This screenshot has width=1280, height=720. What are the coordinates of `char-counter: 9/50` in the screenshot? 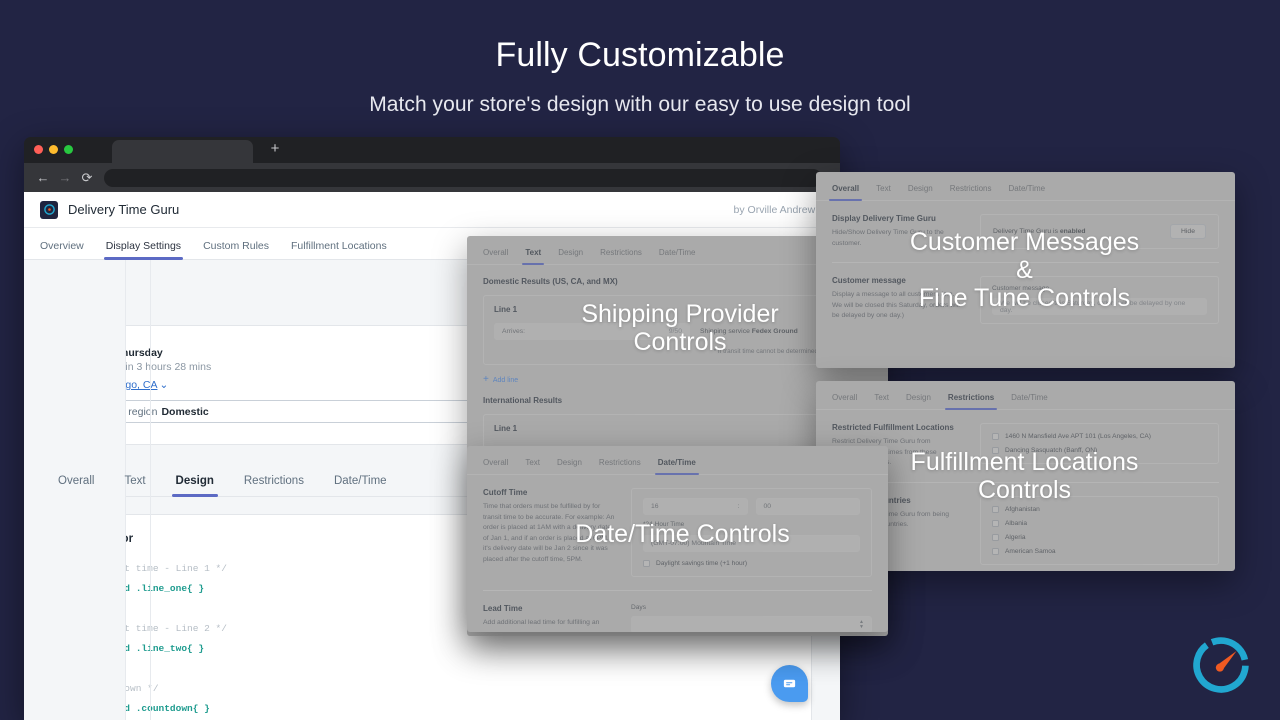 It's located at (675, 331).